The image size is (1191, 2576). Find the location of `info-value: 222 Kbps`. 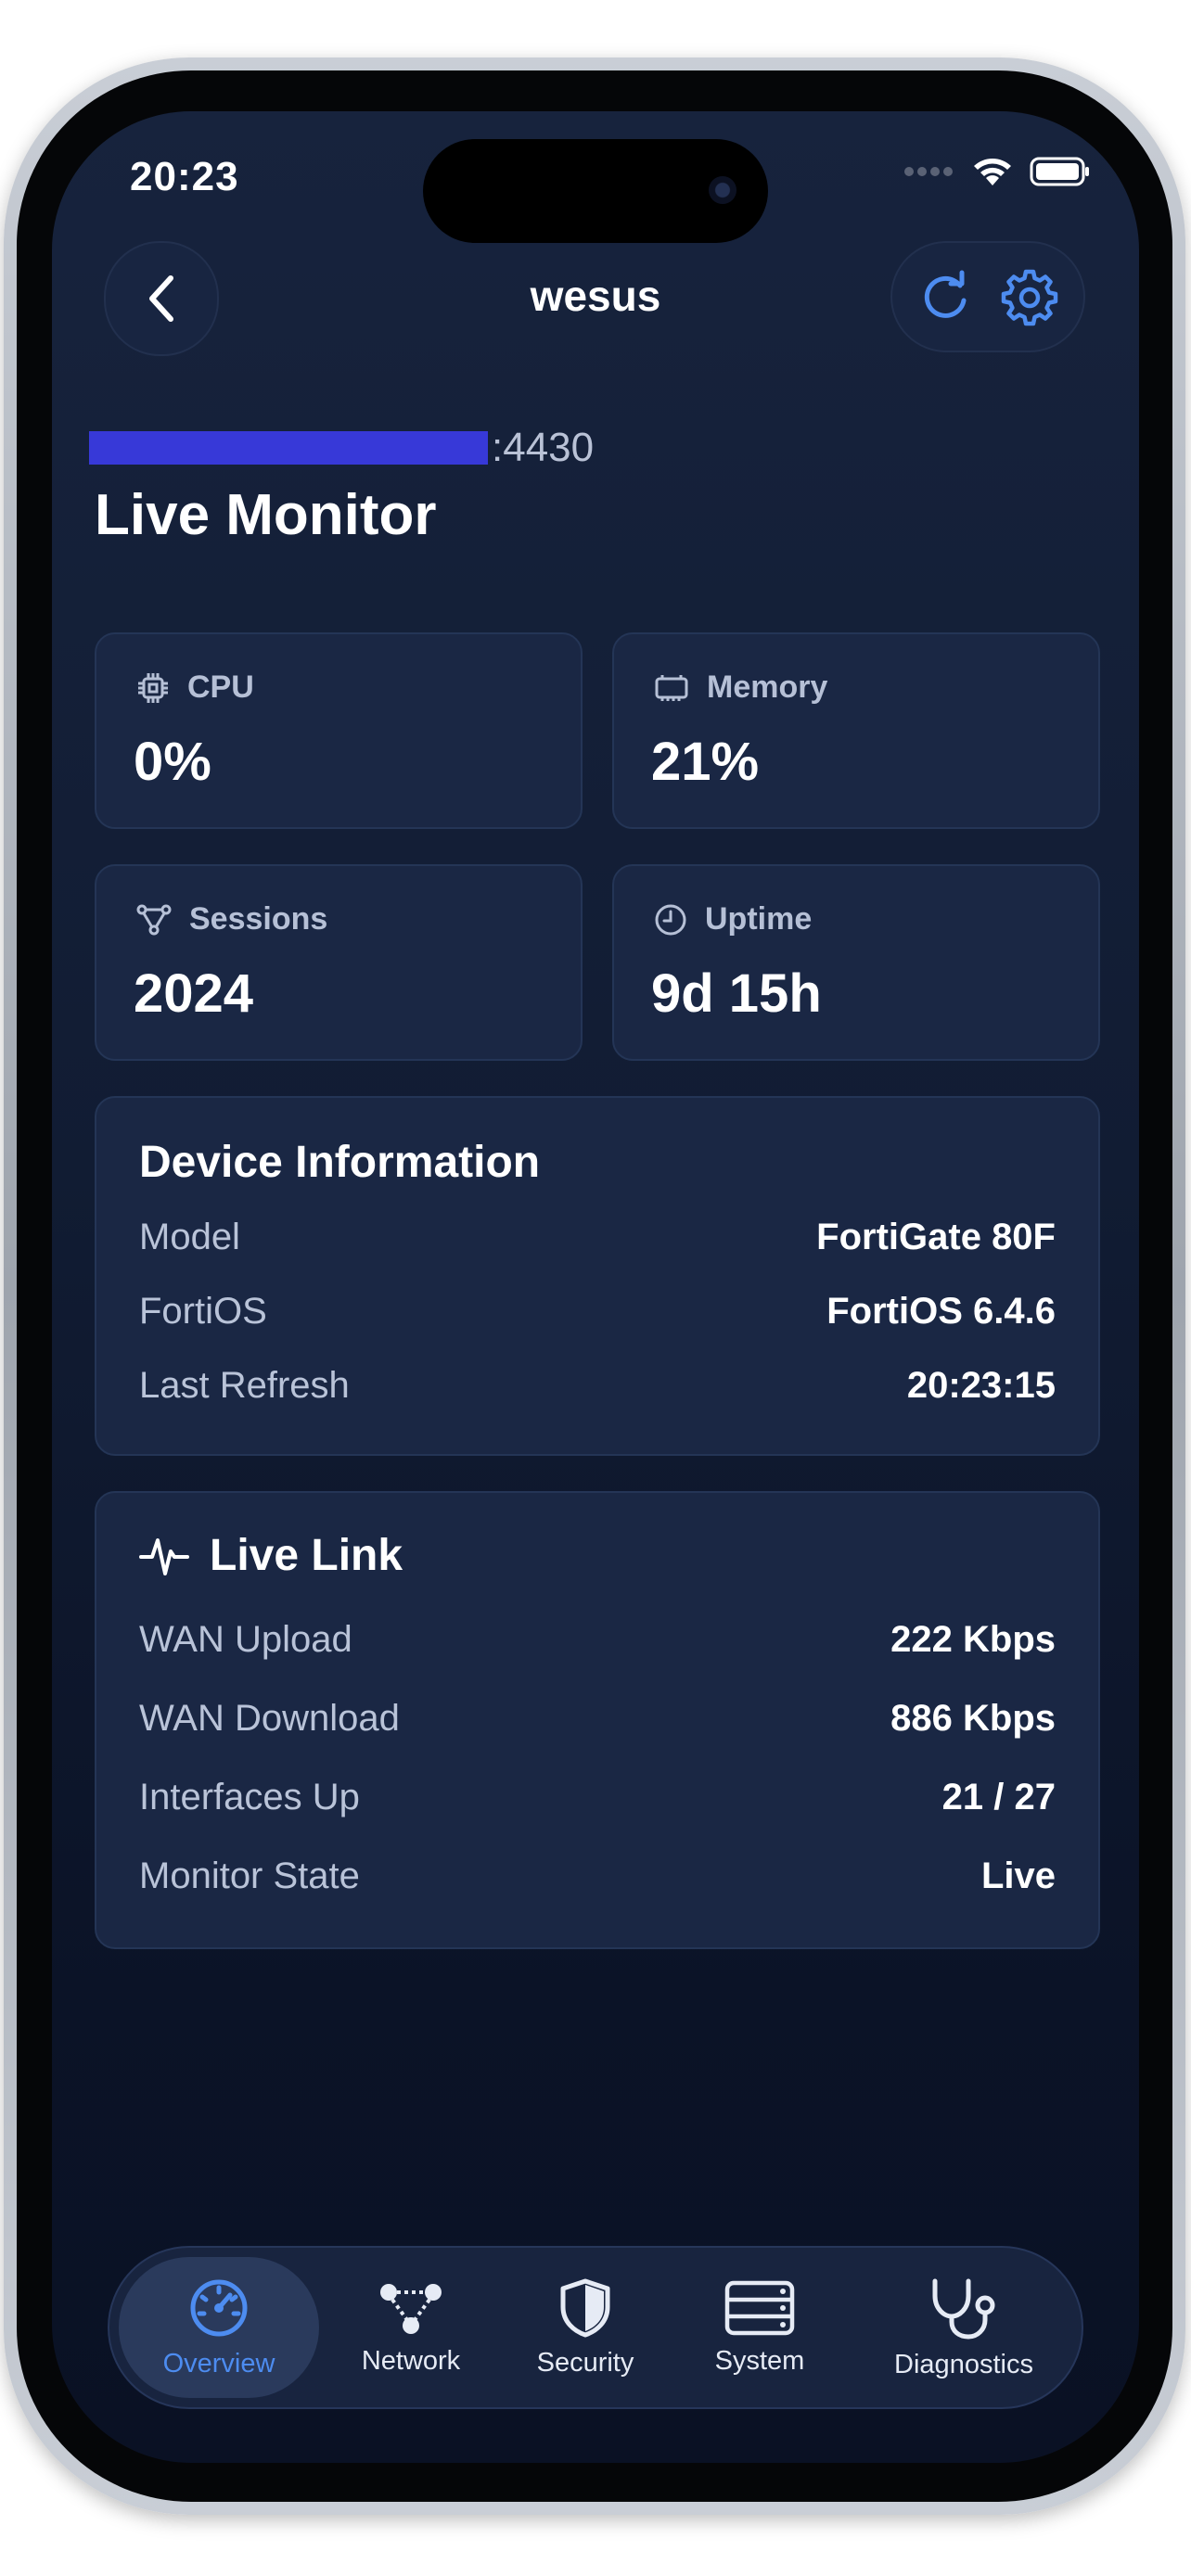

info-value: 222 Kbps is located at coordinates (973, 1639).